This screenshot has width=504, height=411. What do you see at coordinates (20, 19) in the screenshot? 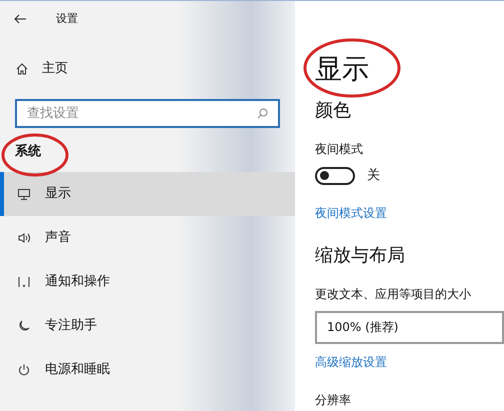
I see `back-arrow-icon` at bounding box center [20, 19].